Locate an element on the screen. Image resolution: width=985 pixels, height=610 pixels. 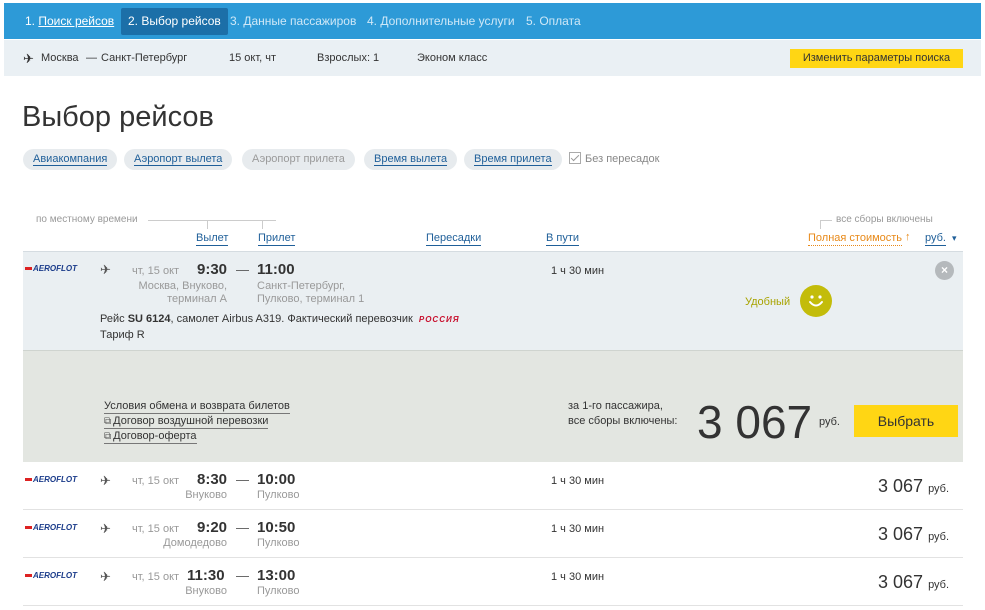
departure-airport-line1: Москва, Внуково, is located at coordinates (182, 286).